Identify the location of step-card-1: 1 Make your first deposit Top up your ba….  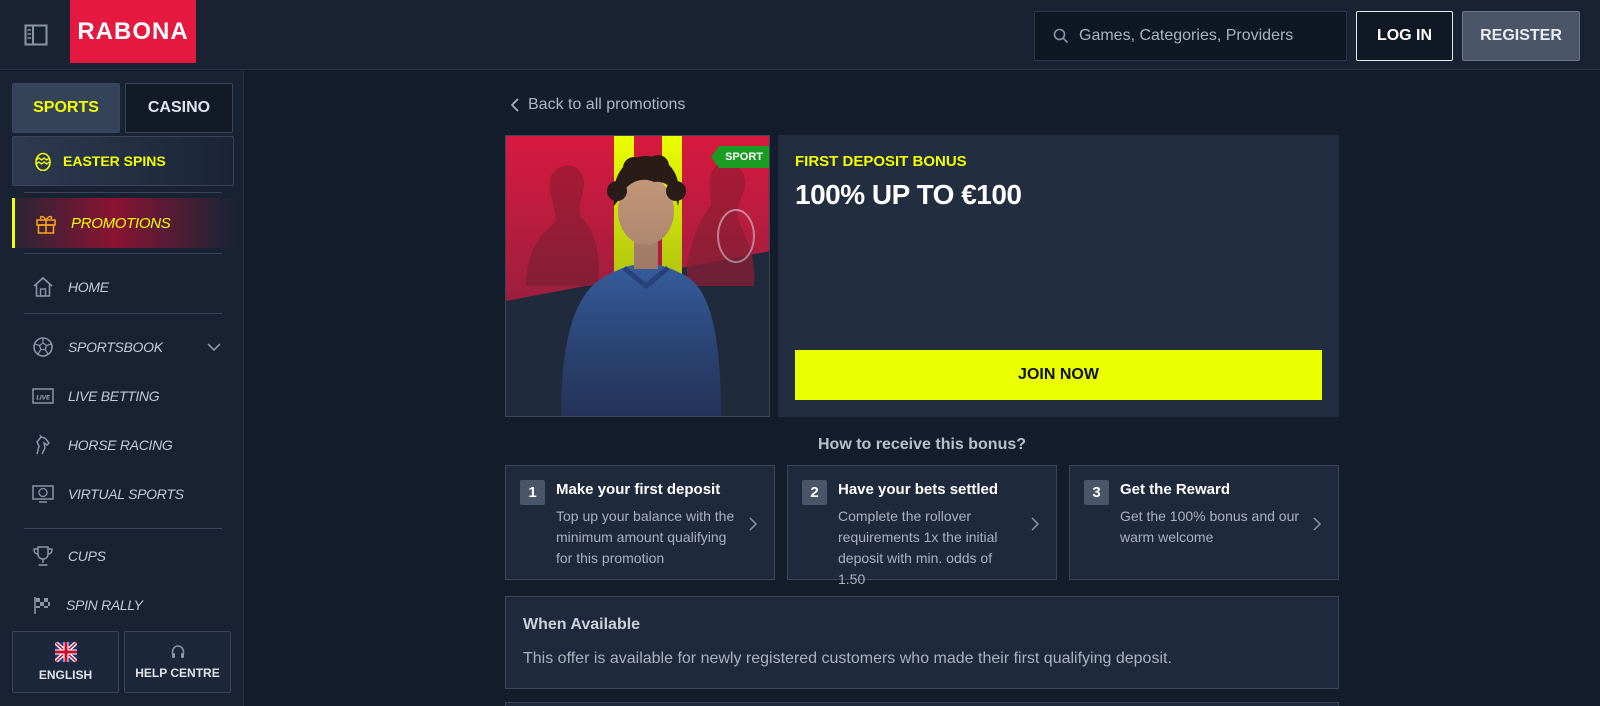
(640, 522).